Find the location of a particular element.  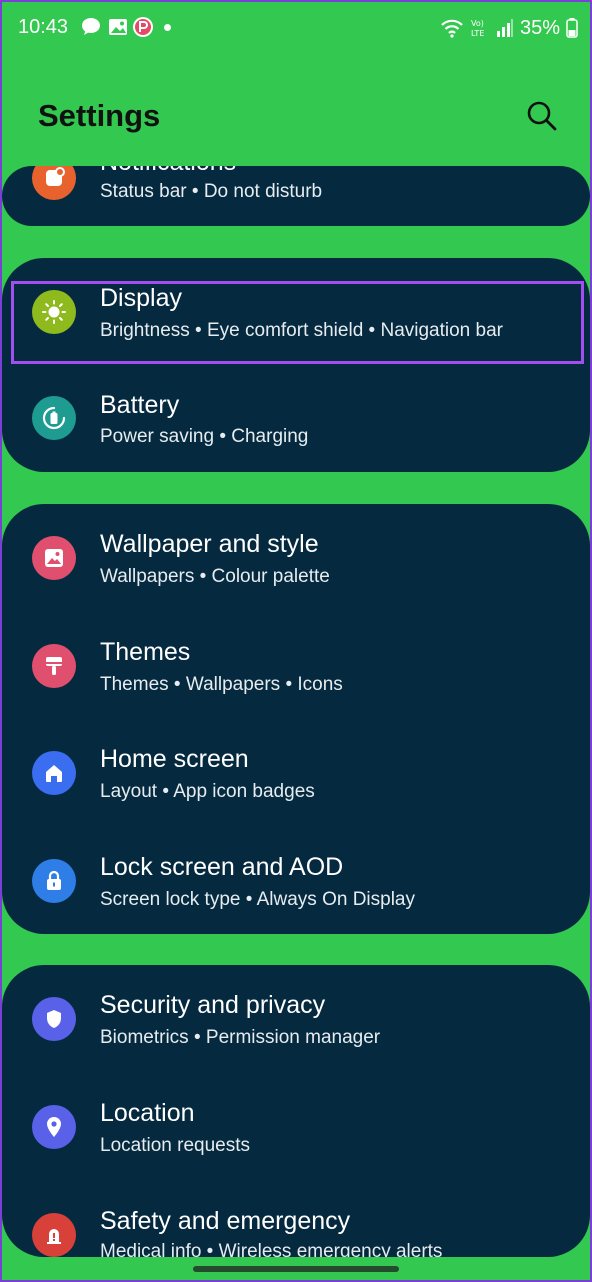

item-subtitle: Wallpapers • Colour palette is located at coordinates (215, 576).